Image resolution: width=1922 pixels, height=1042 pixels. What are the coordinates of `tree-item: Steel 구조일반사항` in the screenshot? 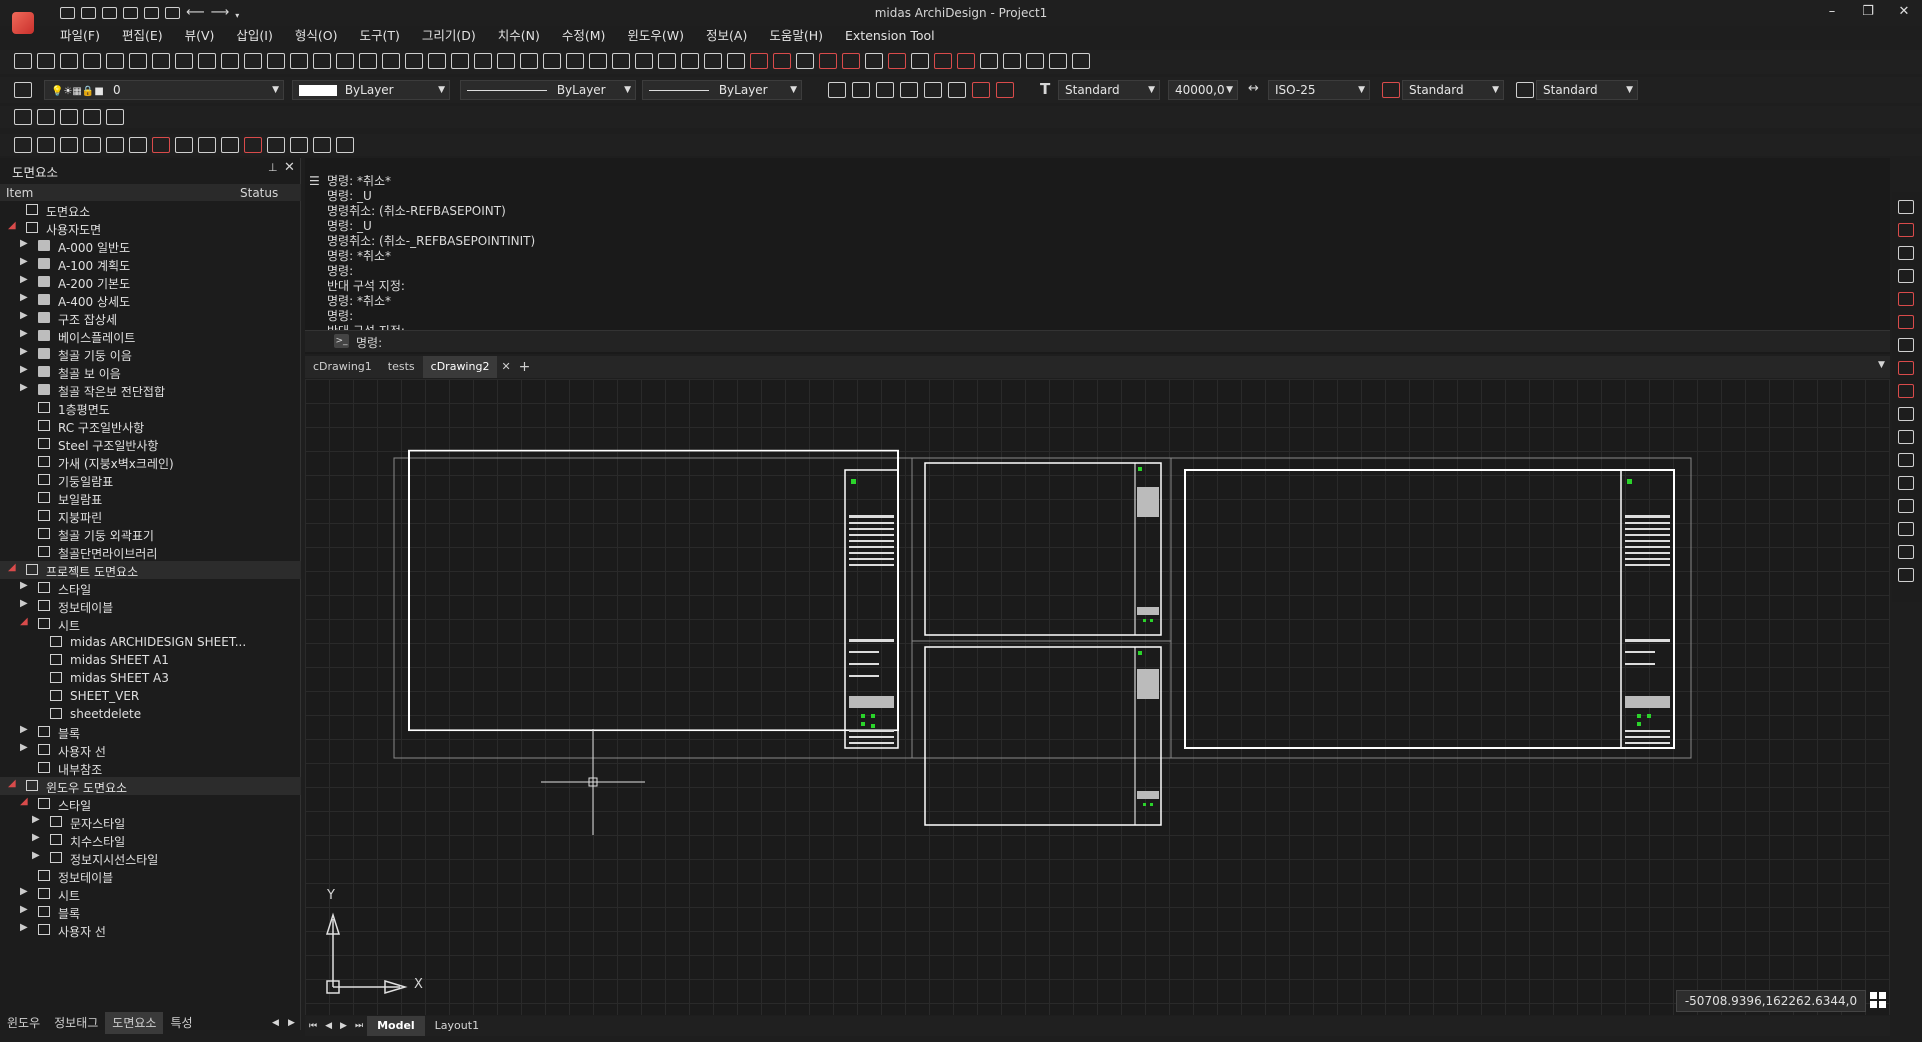 It's located at (150, 444).